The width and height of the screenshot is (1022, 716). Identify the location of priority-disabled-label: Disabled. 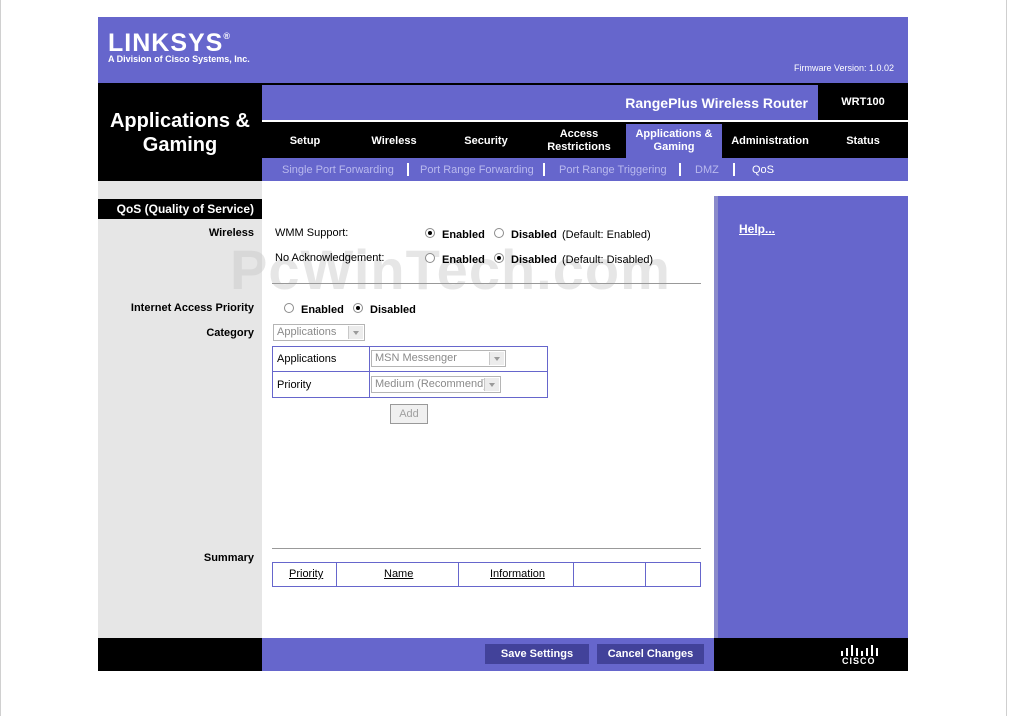
(393, 310).